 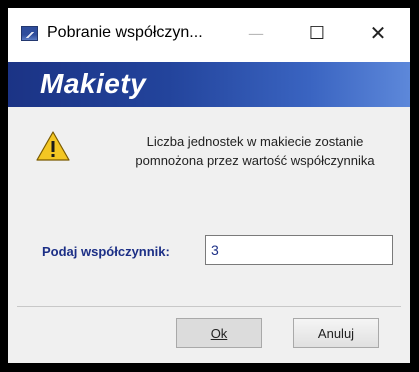 What do you see at coordinates (93, 83) in the screenshot?
I see `banner-title: Makiety` at bounding box center [93, 83].